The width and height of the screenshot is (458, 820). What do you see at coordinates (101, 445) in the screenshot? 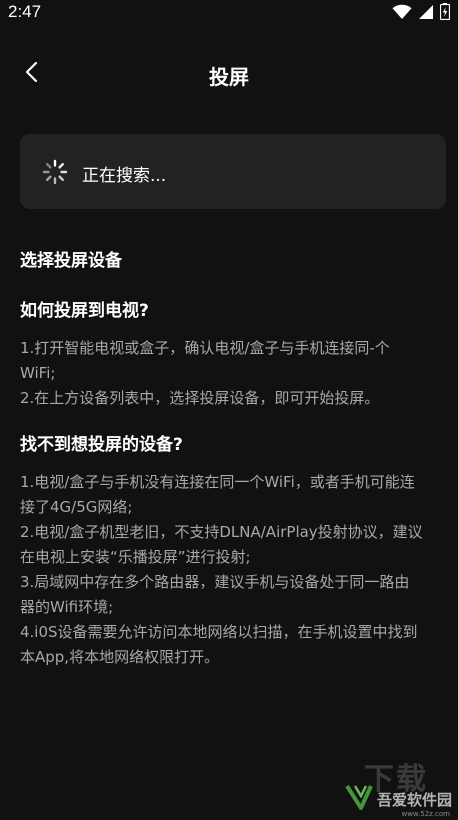
I see `not-found-heading: 找不到想投屏的设备?` at bounding box center [101, 445].